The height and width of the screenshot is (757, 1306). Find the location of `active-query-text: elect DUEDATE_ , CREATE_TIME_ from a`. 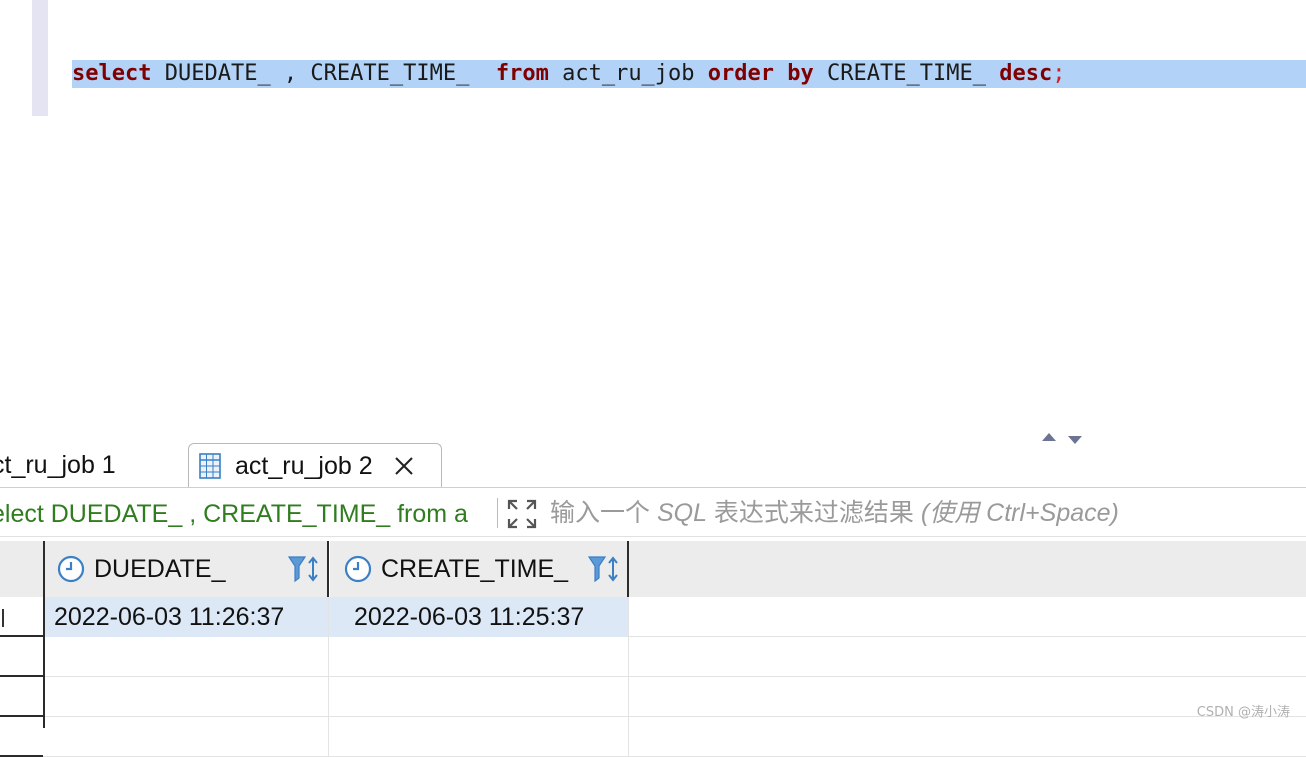

active-query-text: elect DUEDATE_ , CREATE_TIME_ from a is located at coordinates (245, 514).